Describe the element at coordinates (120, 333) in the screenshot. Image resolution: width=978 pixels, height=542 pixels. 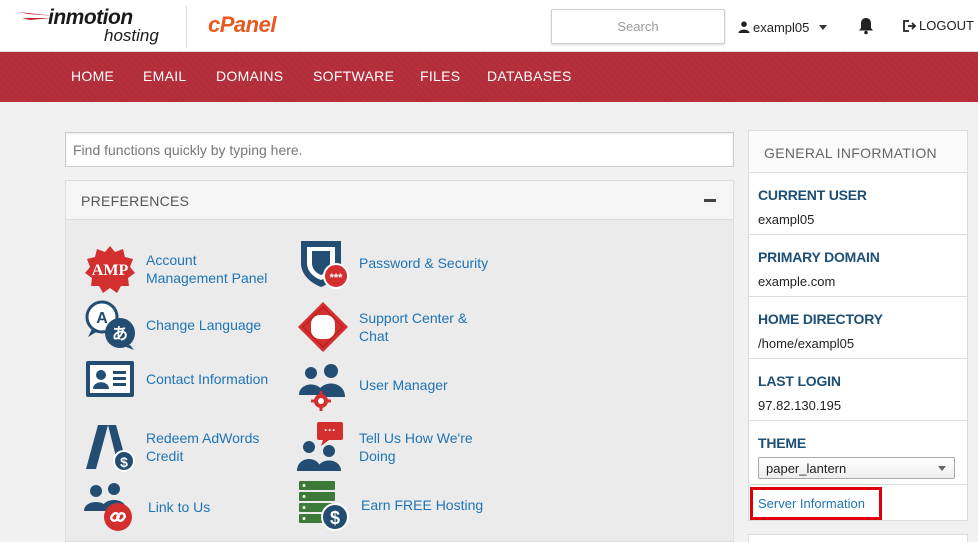
I see `svg-text: あ` at that location.